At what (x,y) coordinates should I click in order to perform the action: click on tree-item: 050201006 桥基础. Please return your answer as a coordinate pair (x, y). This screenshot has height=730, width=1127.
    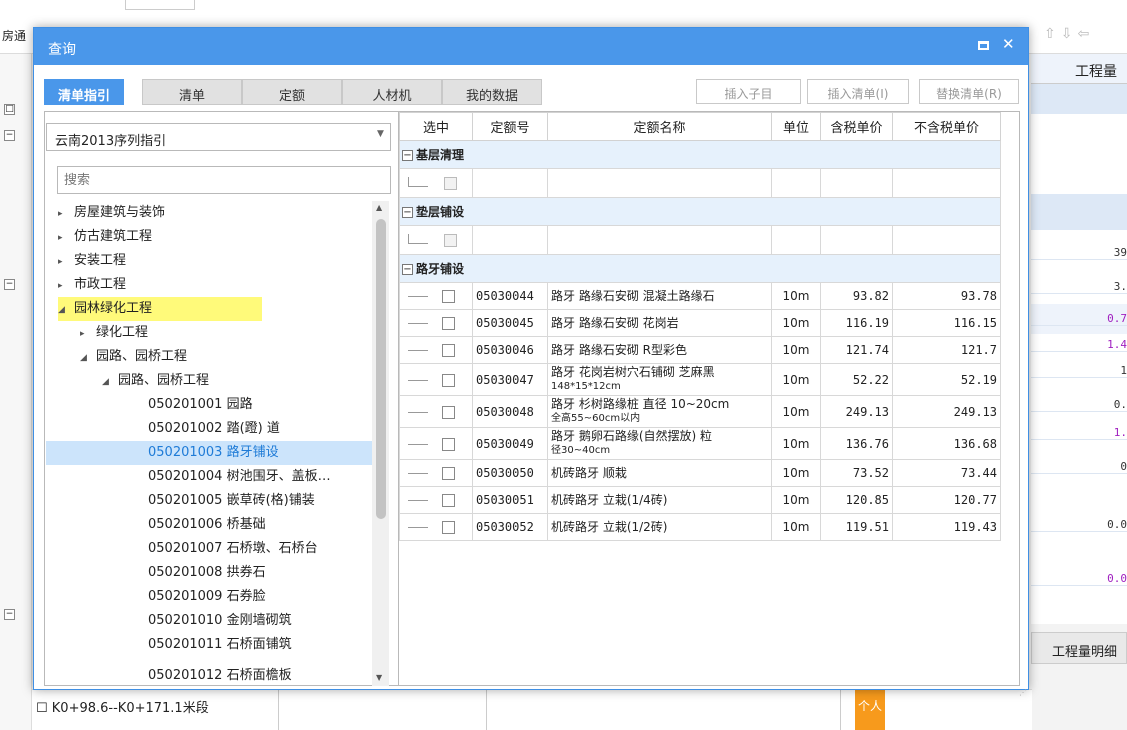
    Looking at the image, I should click on (207, 525).